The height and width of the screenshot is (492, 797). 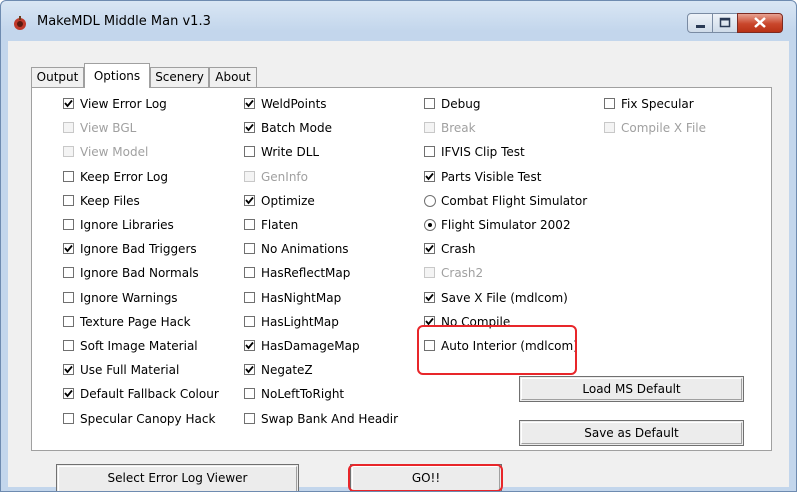 I want to click on option-label: Use Full Material, so click(x=130, y=370).